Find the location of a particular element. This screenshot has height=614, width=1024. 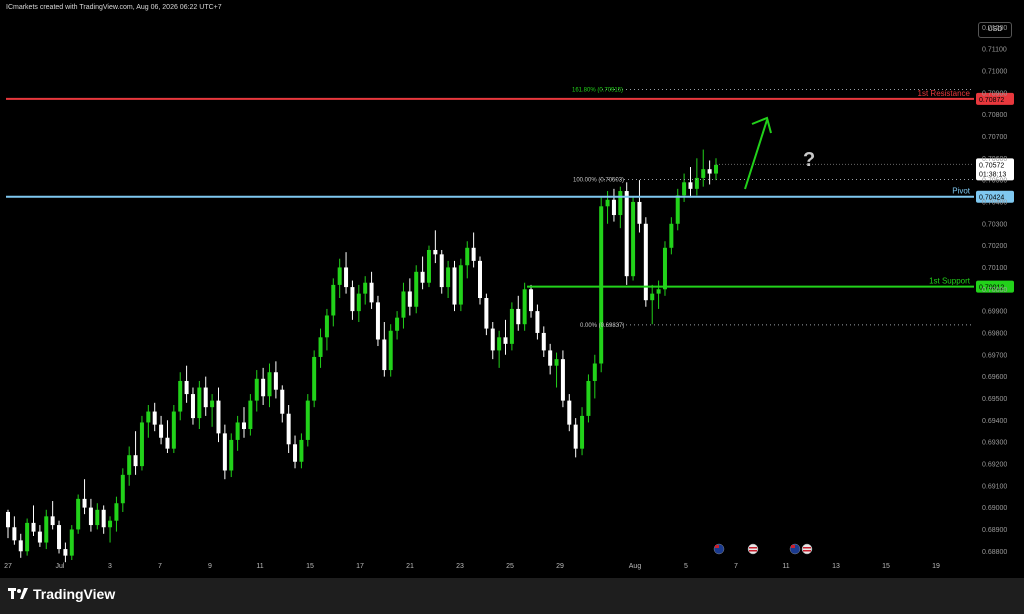

x-tick-label: 7 is located at coordinates (160, 566).